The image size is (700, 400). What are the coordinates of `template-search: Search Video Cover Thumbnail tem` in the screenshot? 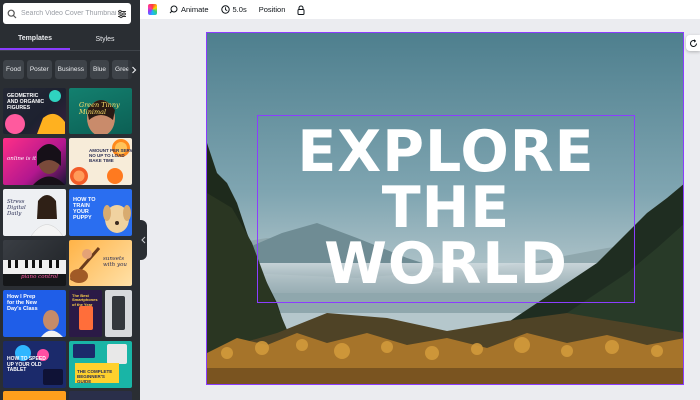 It's located at (67, 13).